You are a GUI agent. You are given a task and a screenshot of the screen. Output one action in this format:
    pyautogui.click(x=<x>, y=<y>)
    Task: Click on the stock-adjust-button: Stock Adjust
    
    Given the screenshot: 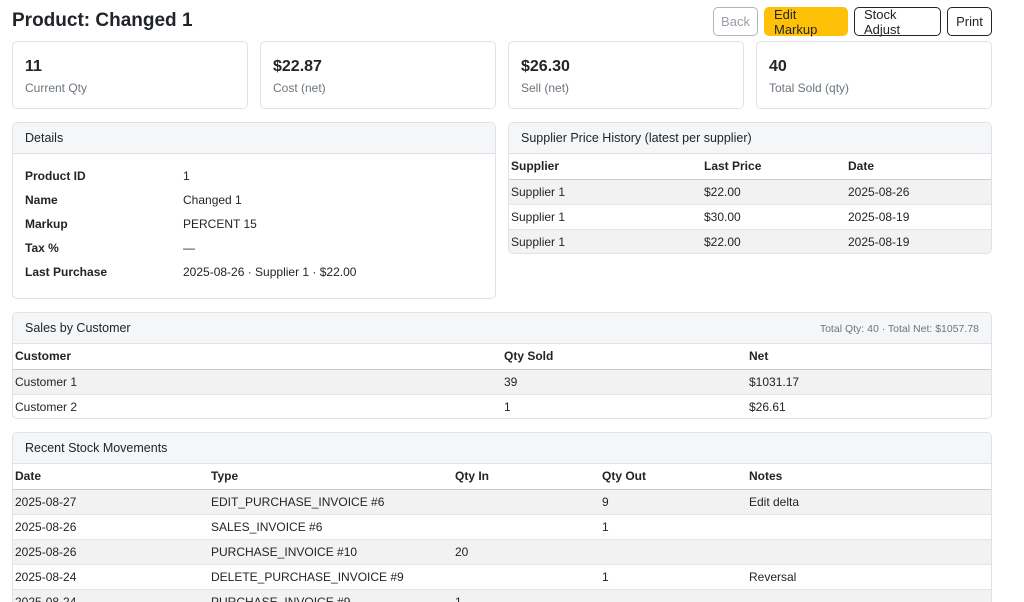 What is the action you would take?
    pyautogui.click(x=897, y=22)
    